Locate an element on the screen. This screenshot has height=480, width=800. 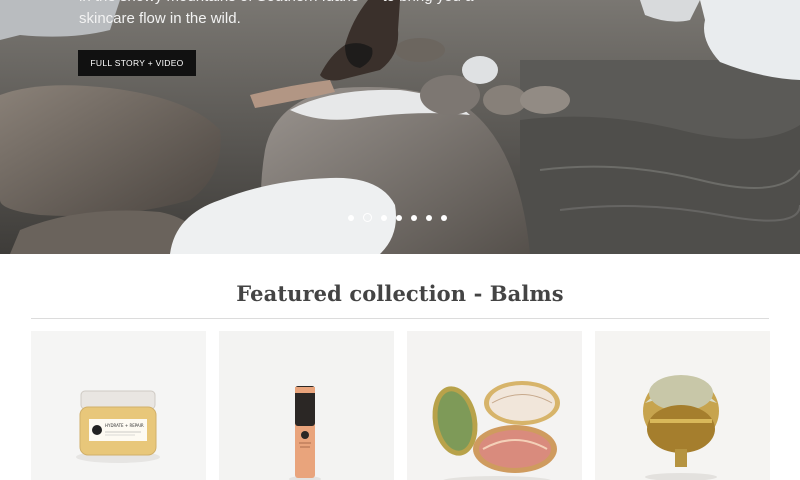
product-image-balm-stick is located at coordinates (306, 405).